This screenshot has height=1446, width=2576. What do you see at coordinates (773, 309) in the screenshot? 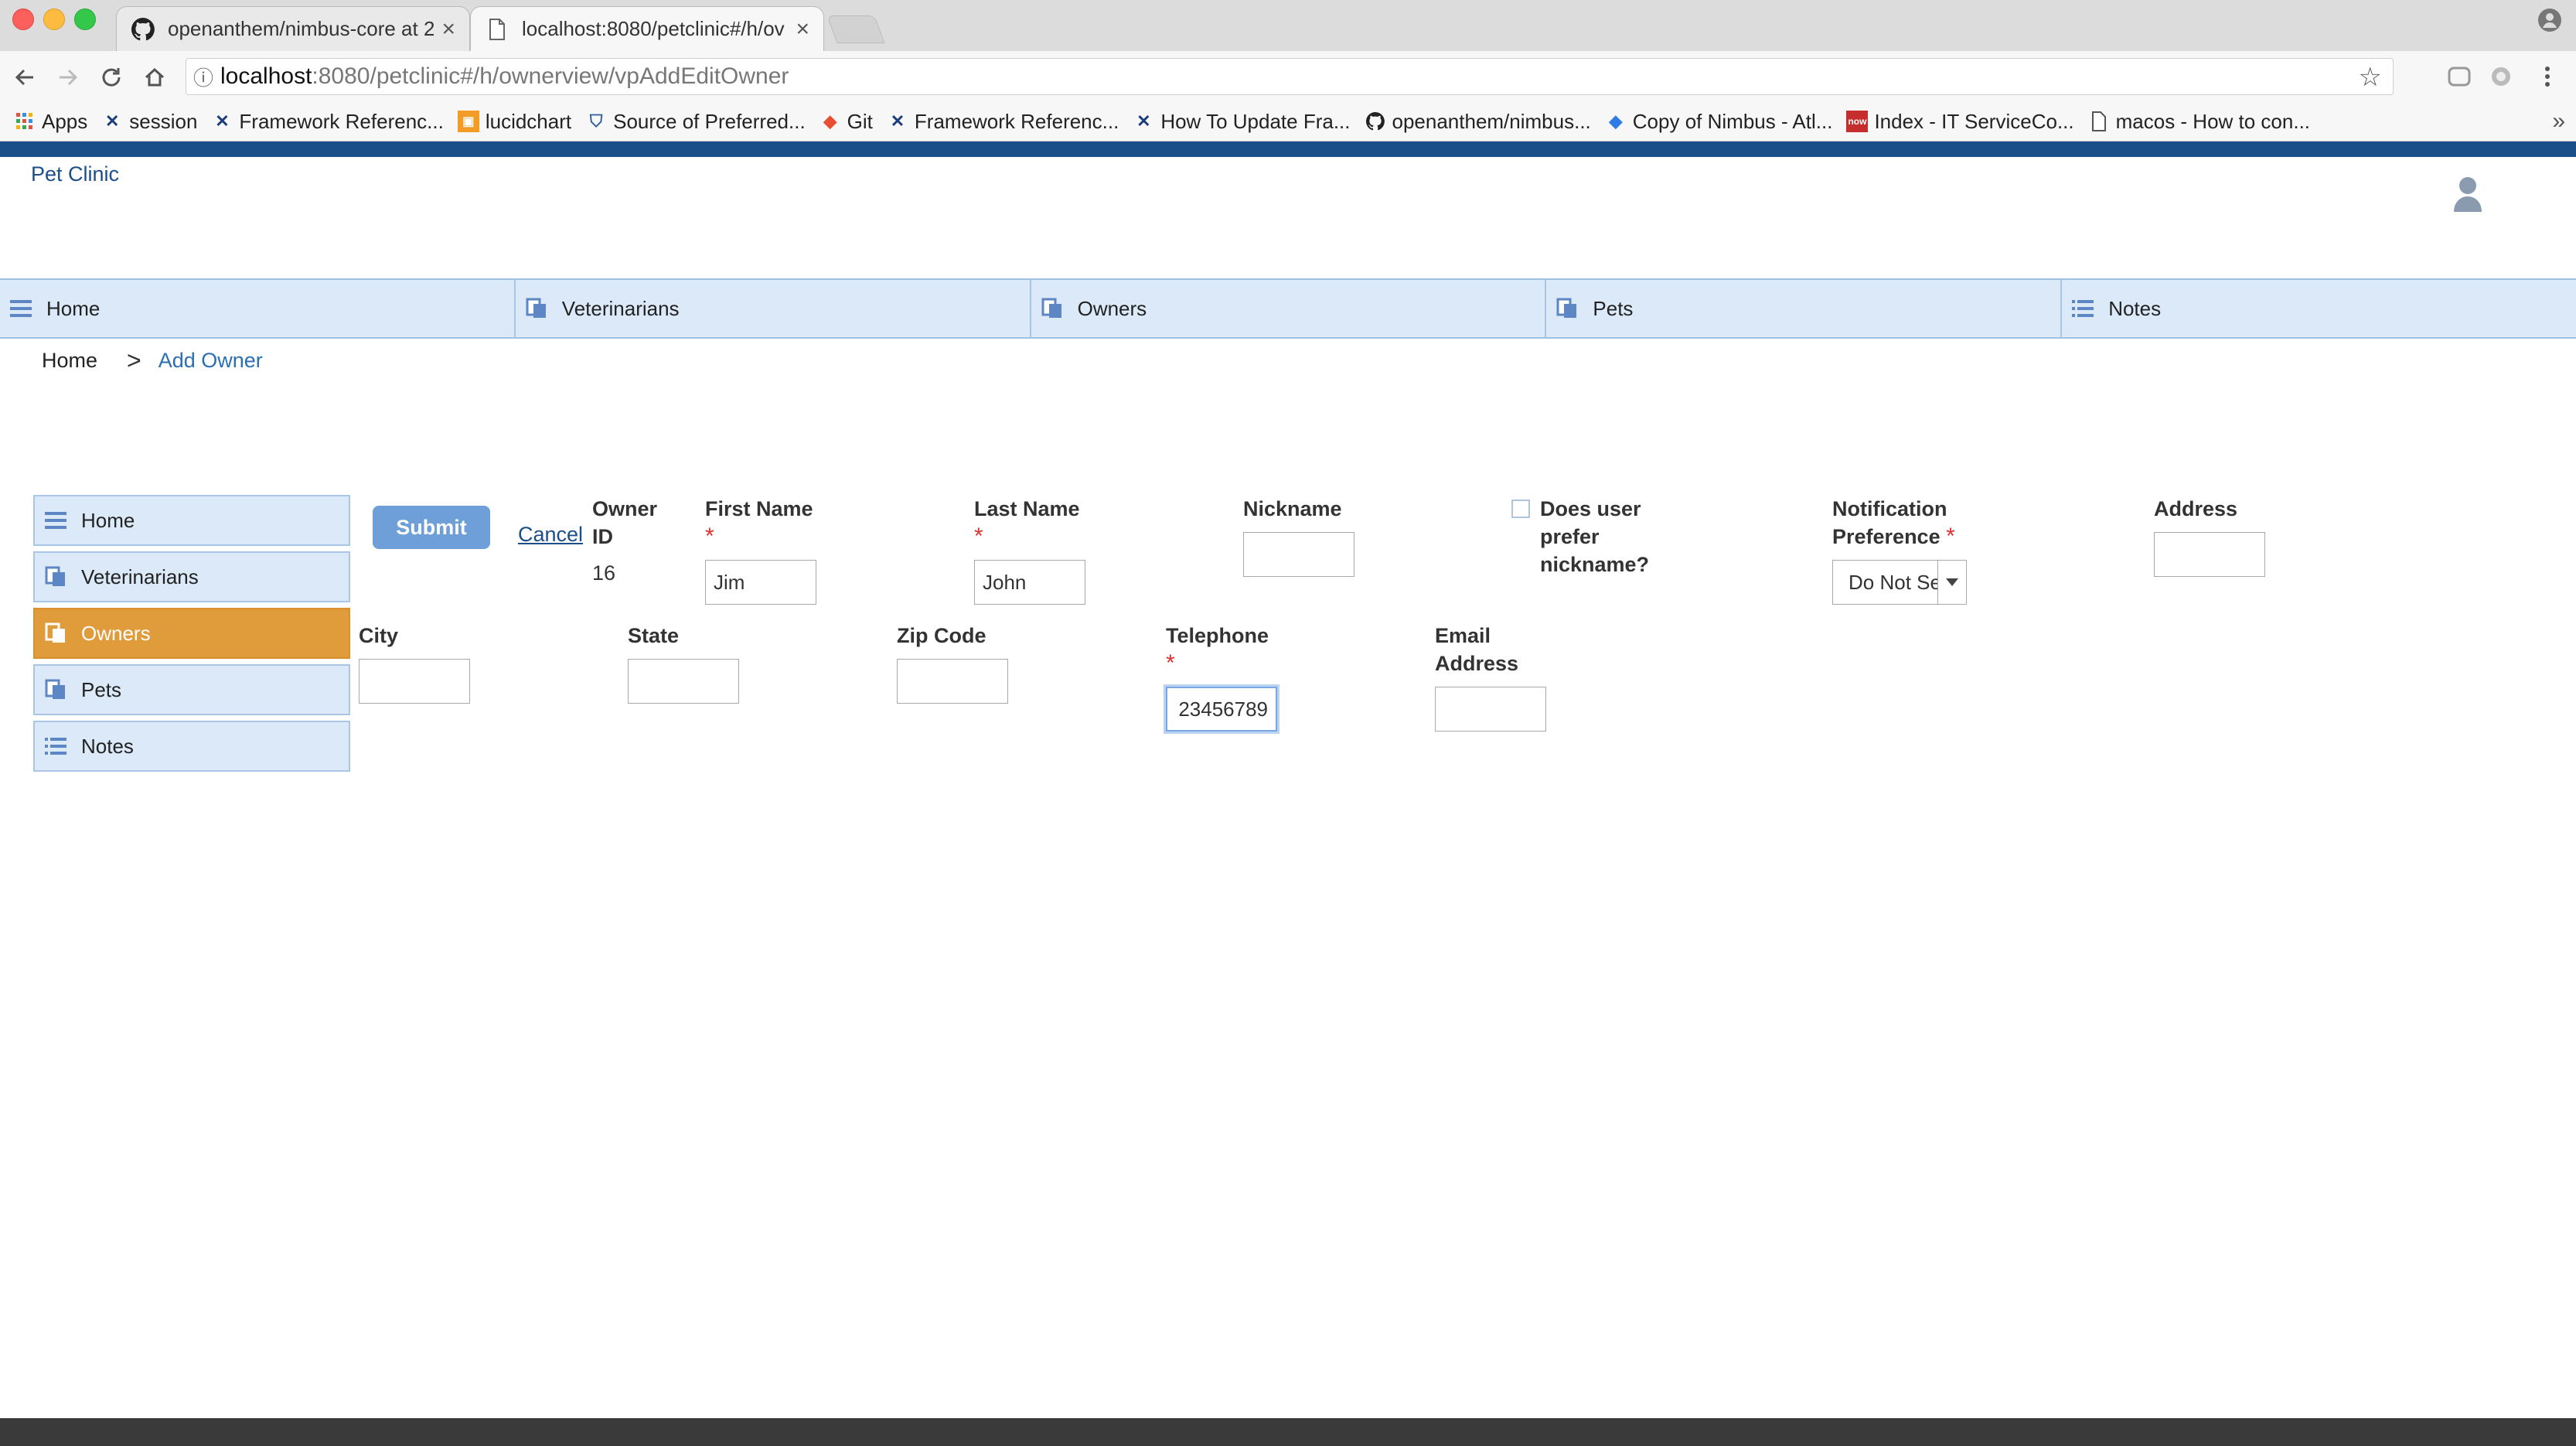
I see `topnav-item-veterinarians: Veterinarians` at bounding box center [773, 309].